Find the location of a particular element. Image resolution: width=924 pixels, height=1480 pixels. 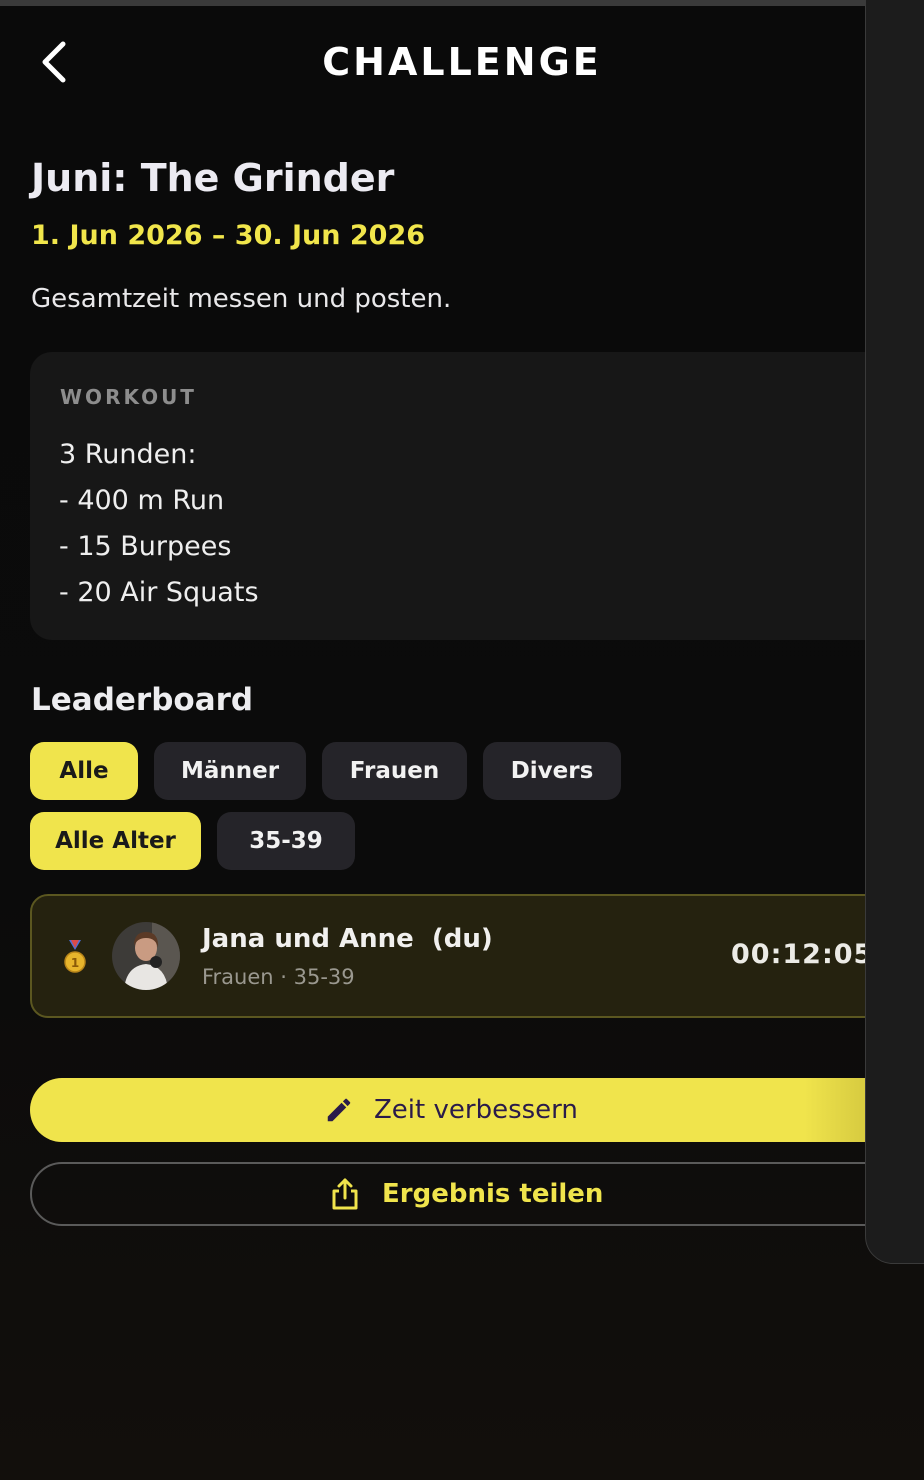

filter-chip-alle-alter: Alle Alter is located at coordinates (115, 841).